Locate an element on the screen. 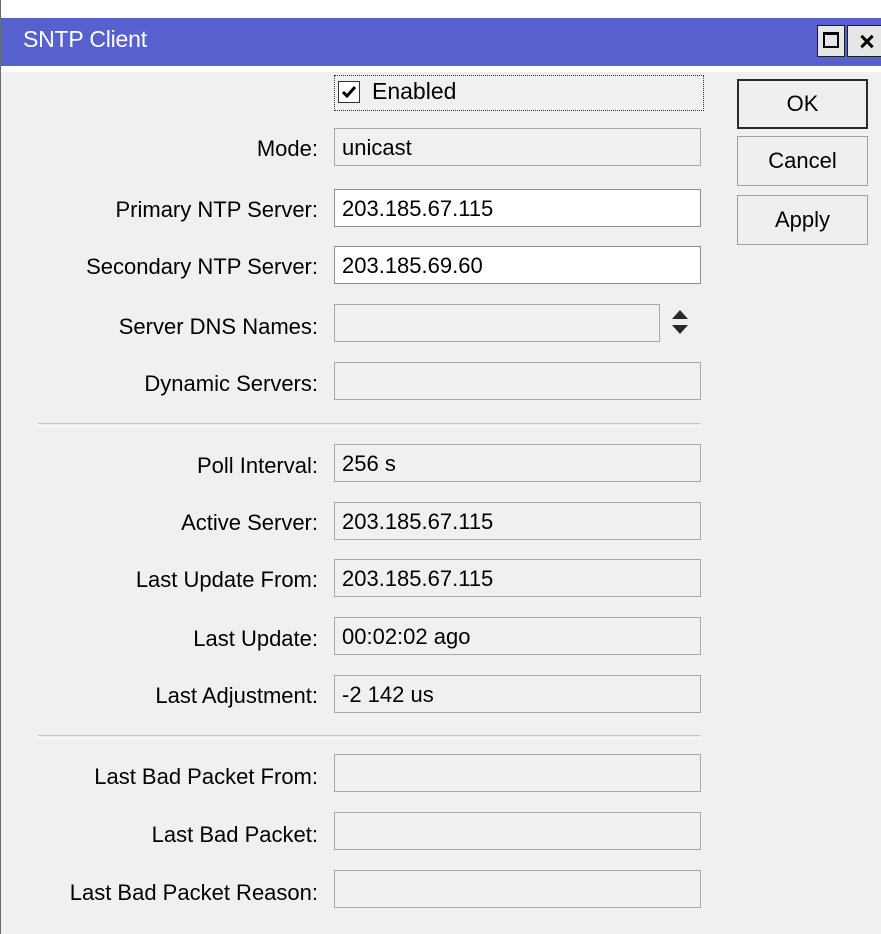  poll-interval-field: 256 s is located at coordinates (517, 463).